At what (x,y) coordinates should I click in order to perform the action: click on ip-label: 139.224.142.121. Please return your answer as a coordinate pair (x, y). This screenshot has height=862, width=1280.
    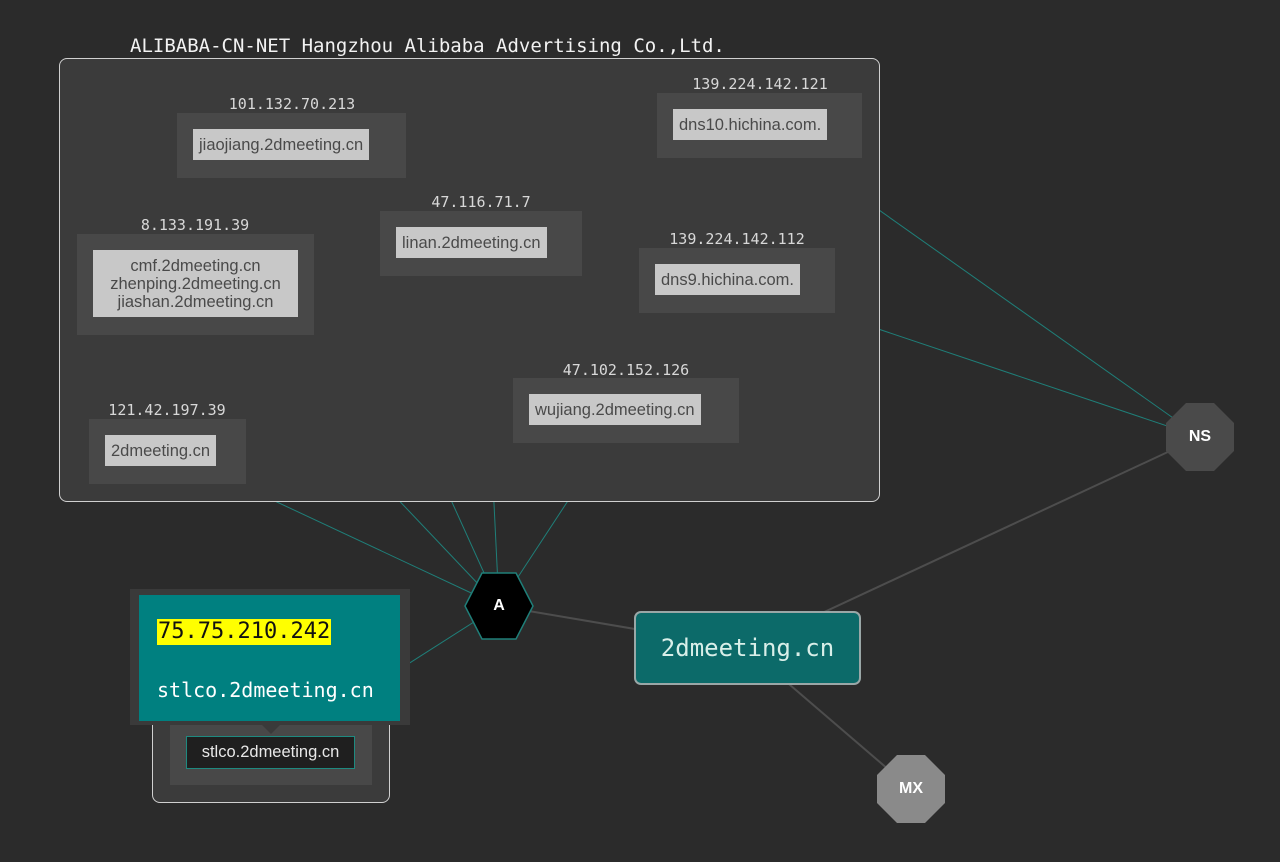
    Looking at the image, I should click on (760, 84).